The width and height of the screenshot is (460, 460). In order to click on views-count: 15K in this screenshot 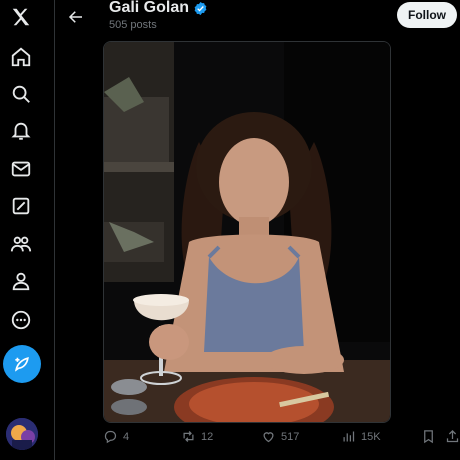, I will do `click(371, 436)`.